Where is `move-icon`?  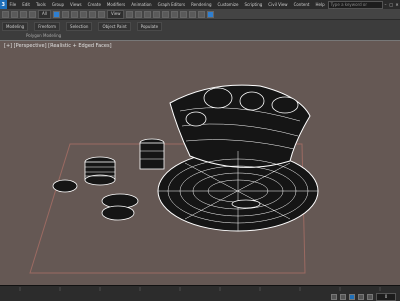
move-icon is located at coordinates (83, 14).